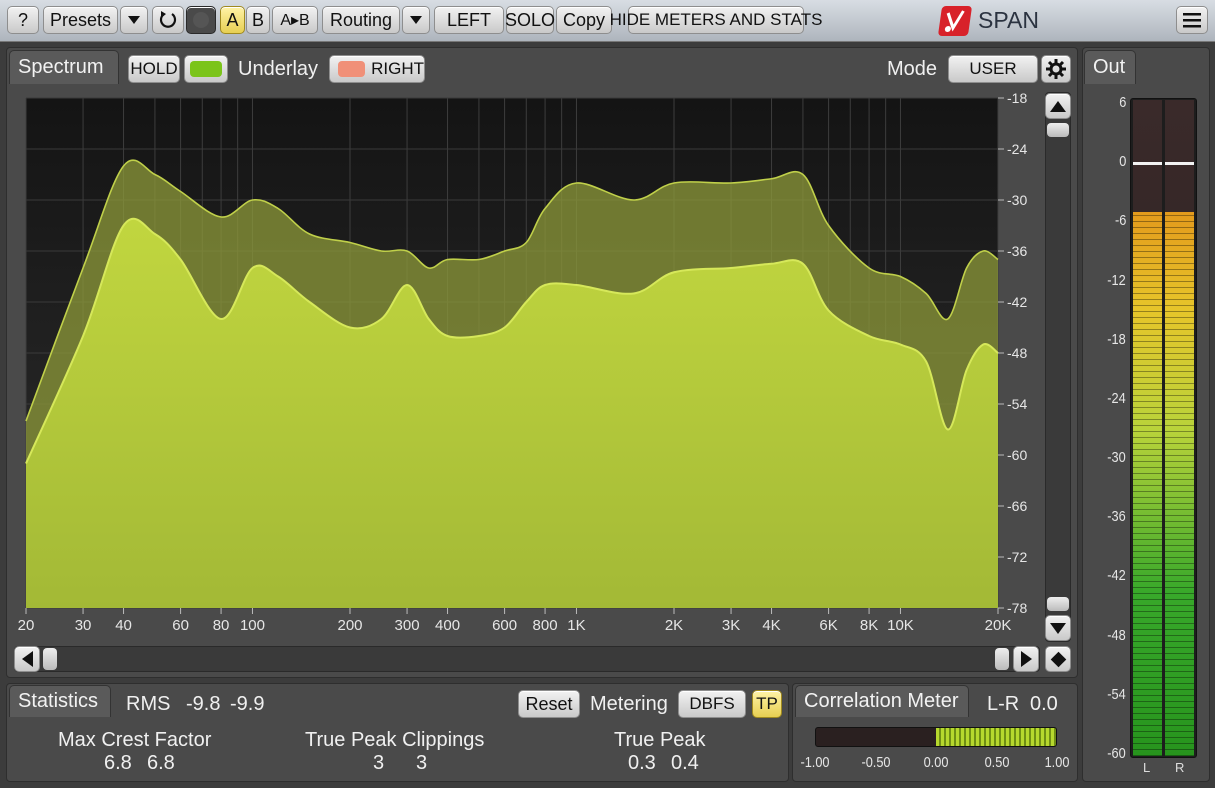  Describe the element at coordinates (882, 701) in the screenshot. I see `correlation-tab: Correlation Meter` at that location.